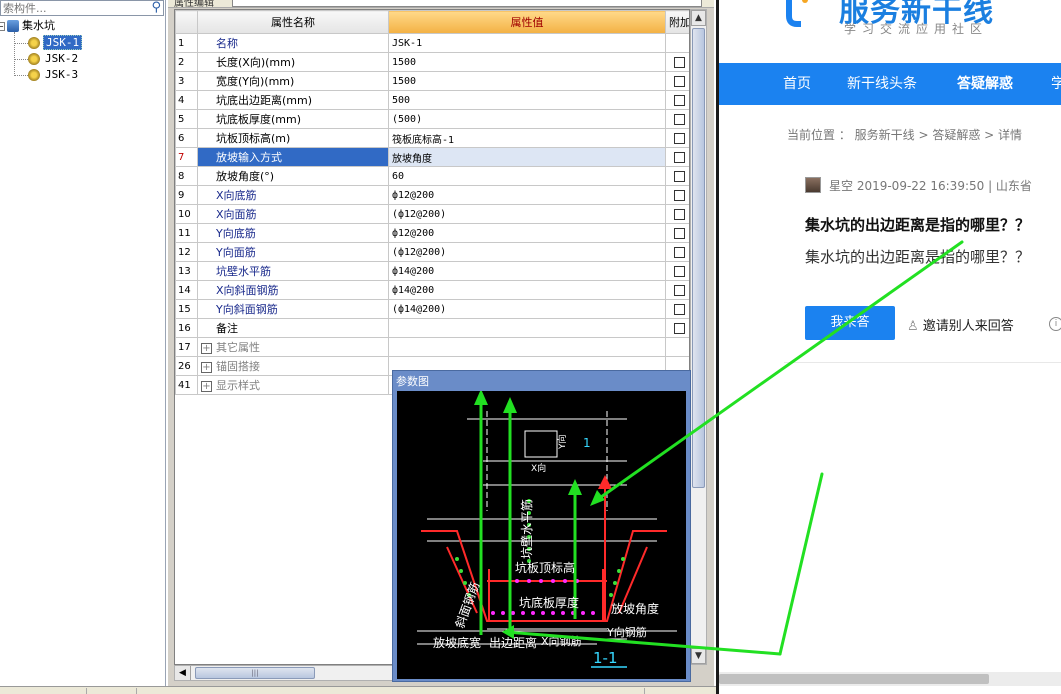  What do you see at coordinates (293, 271) in the screenshot?
I see `property-name: 坑壁水平筋` at bounding box center [293, 271].